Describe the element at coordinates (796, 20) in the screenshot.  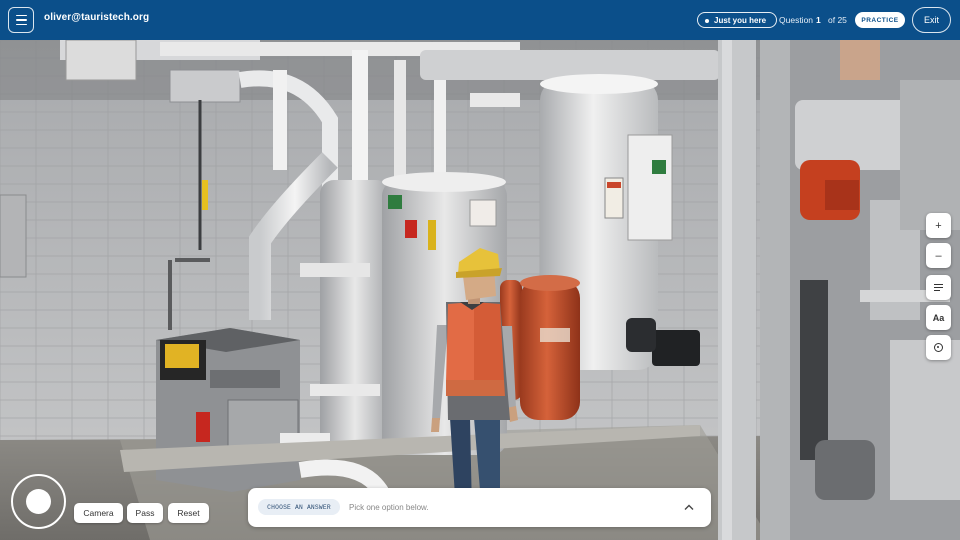
I see `question-label: Question` at that location.